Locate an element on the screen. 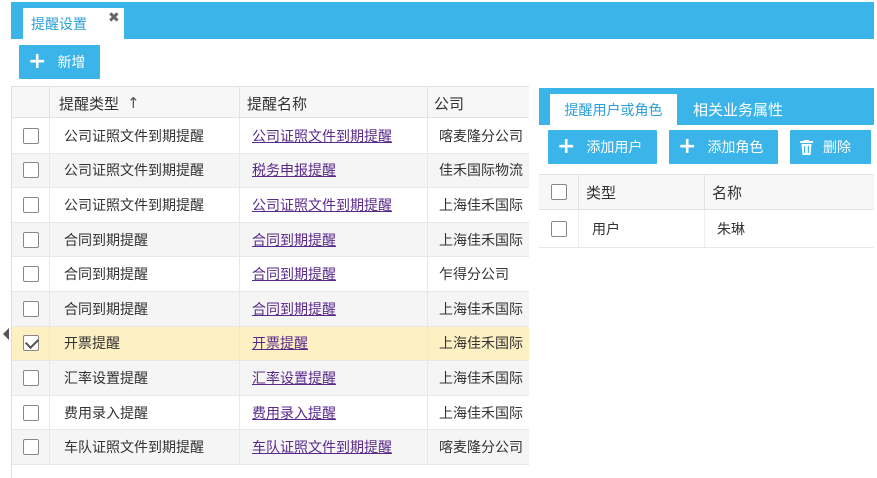  collapse-arrow-icon is located at coordinates (6, 334).